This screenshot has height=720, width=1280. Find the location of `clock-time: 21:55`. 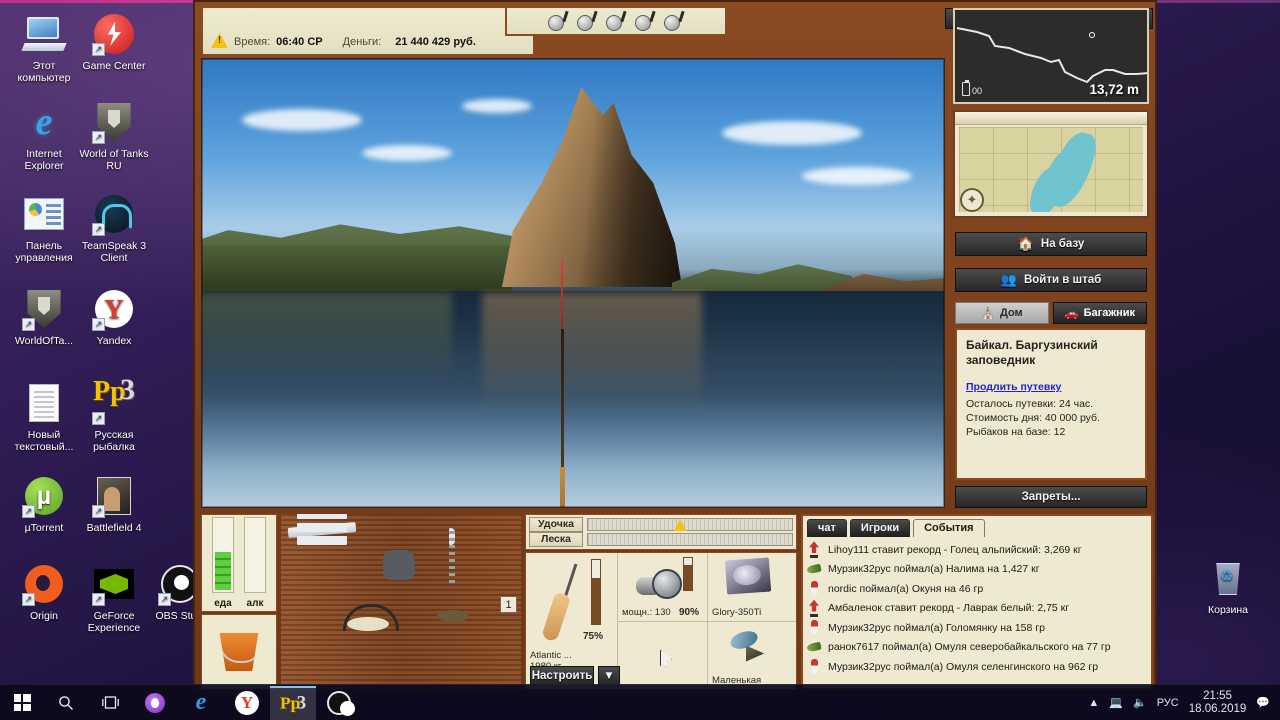

clock-time: 21:55 is located at coordinates (1217, 695).